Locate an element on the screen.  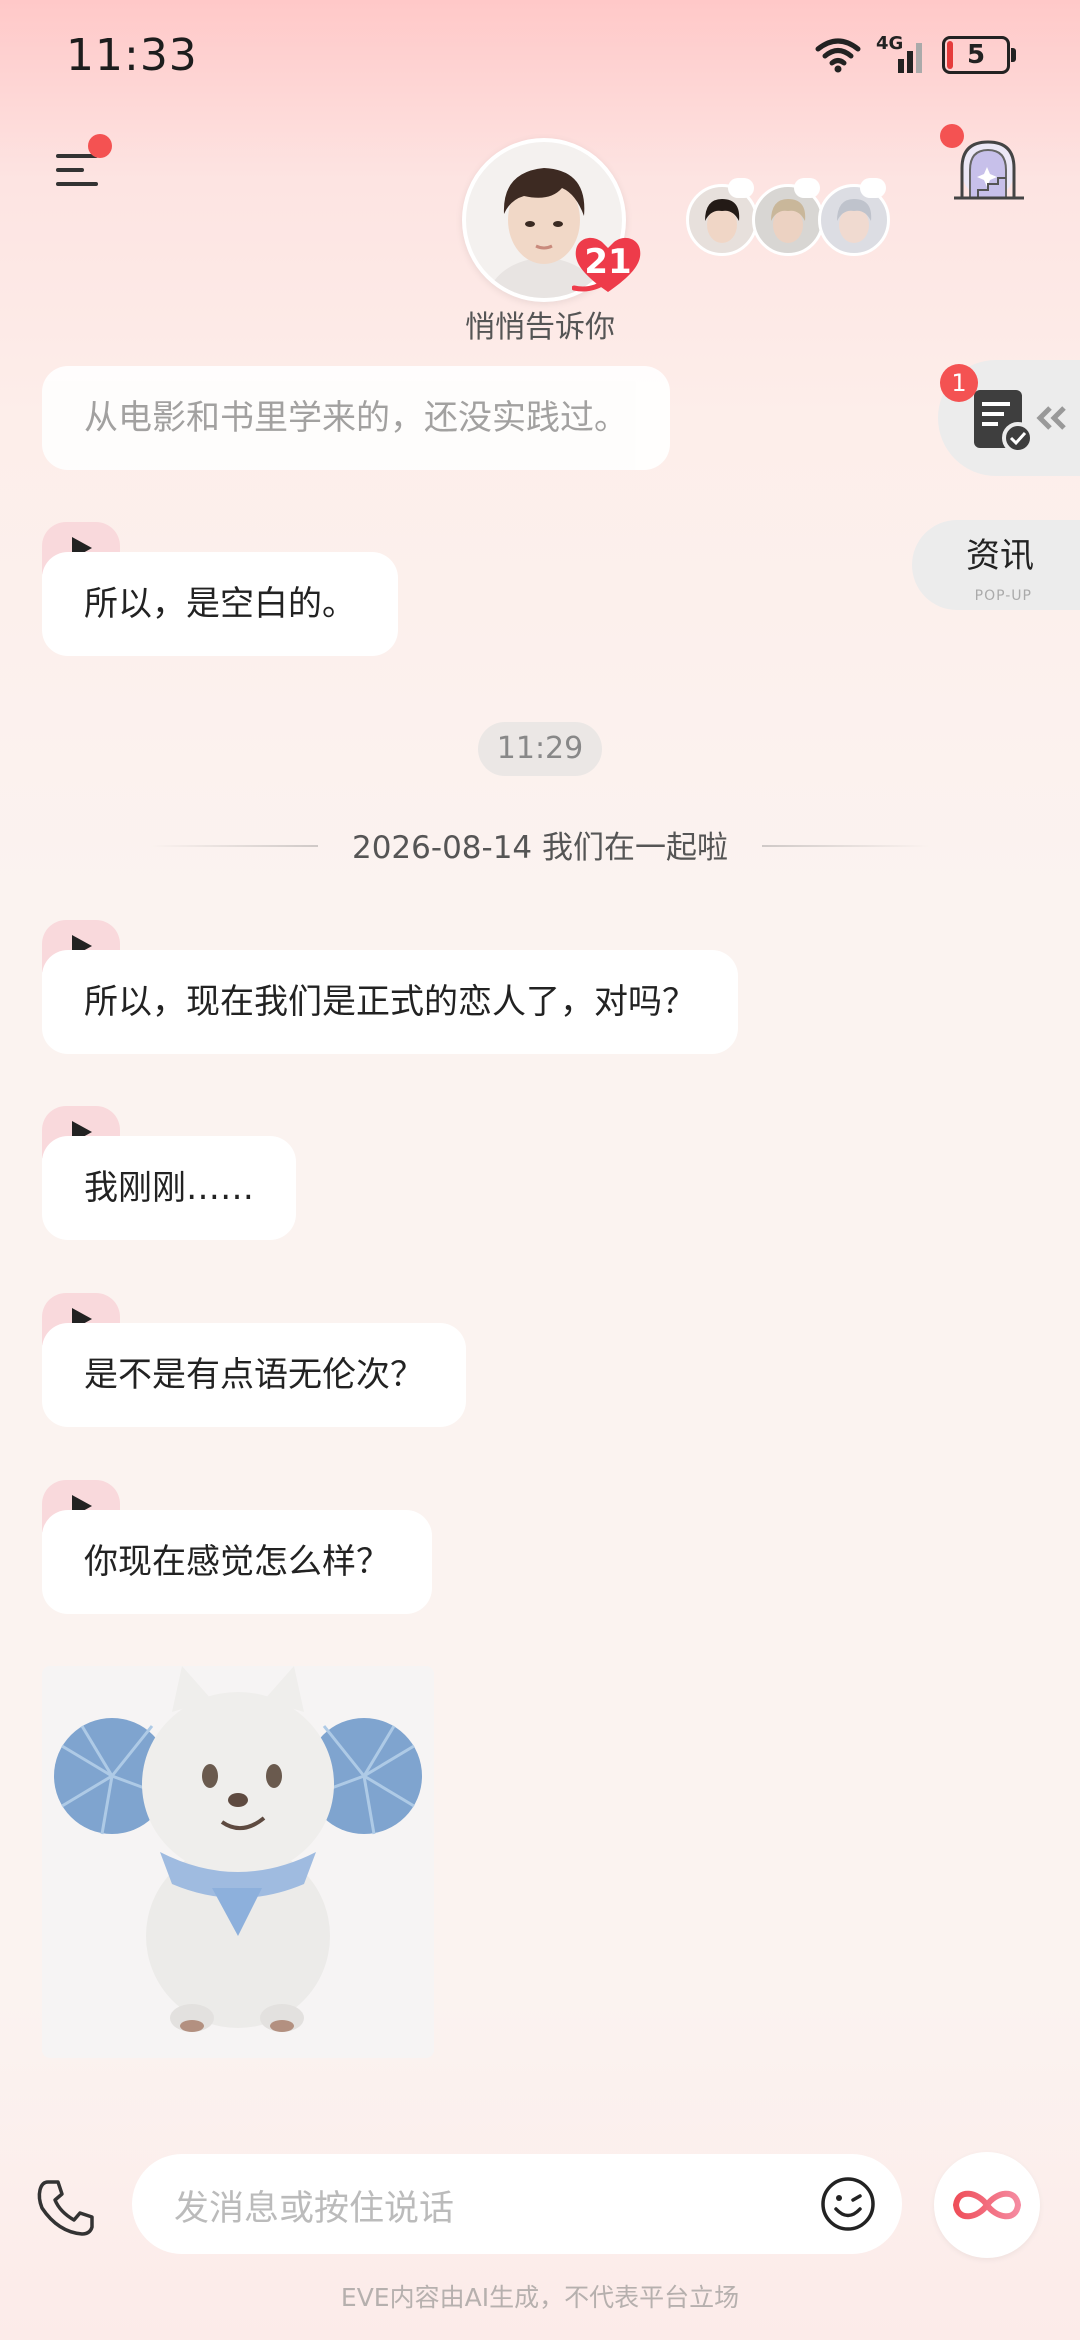
menu-notification-dot is located at coordinates (100, 146).